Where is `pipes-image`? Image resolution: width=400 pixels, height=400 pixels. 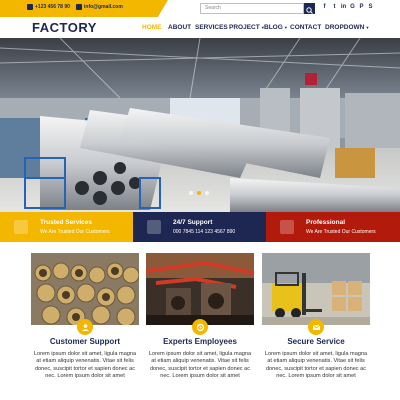
pipes-image is located at coordinates (85, 289).